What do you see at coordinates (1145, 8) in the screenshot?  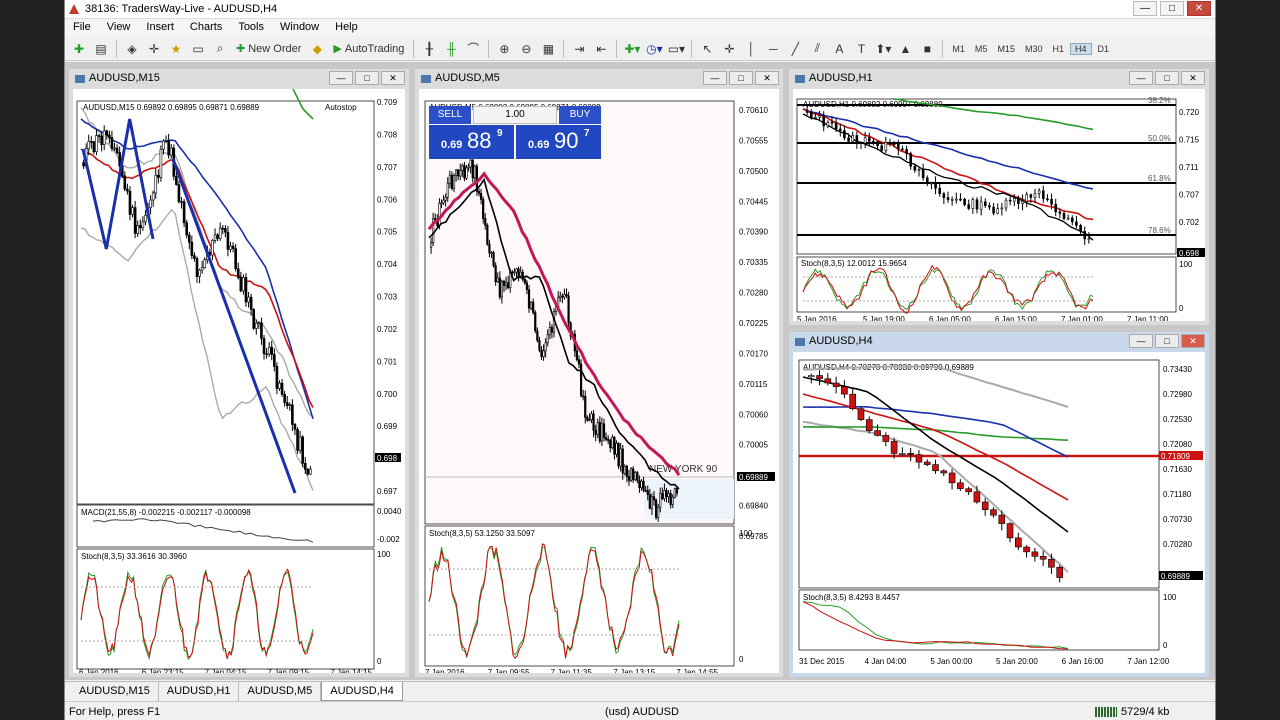 I see `minimize-button: —` at bounding box center [1145, 8].